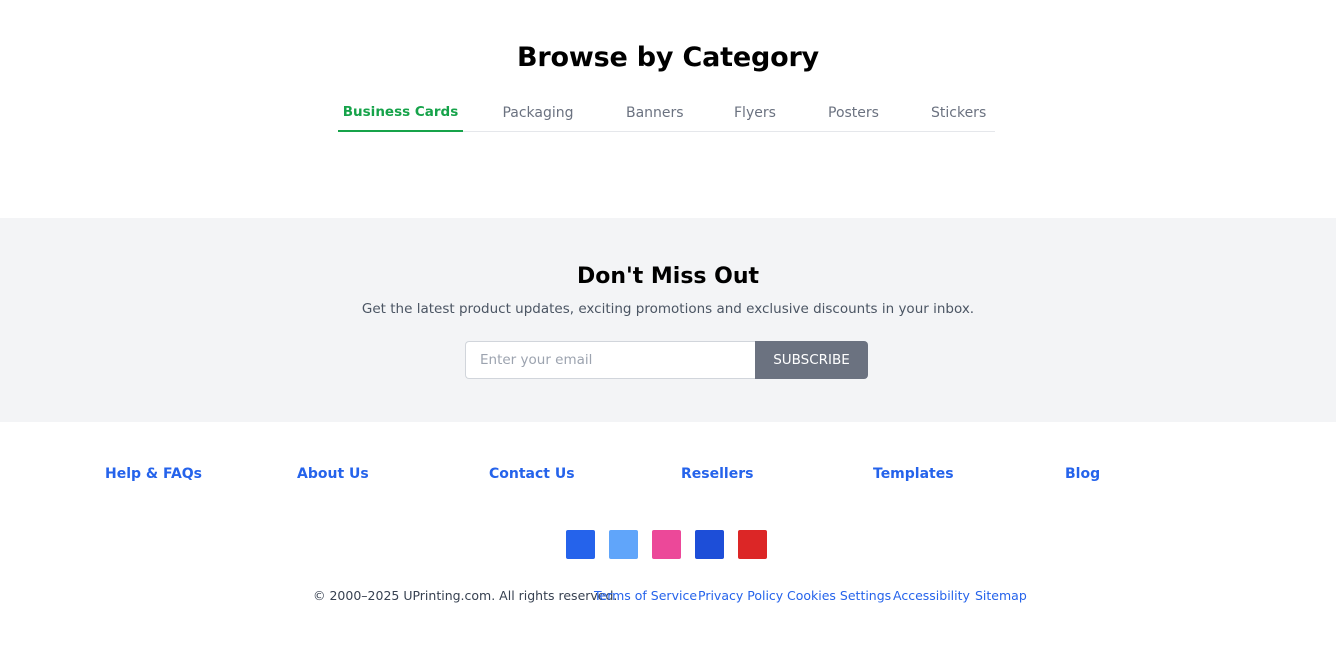 This screenshot has height=649, width=1336. What do you see at coordinates (532, 474) in the screenshot?
I see `footer-link-contact-us: Contact Us` at bounding box center [532, 474].